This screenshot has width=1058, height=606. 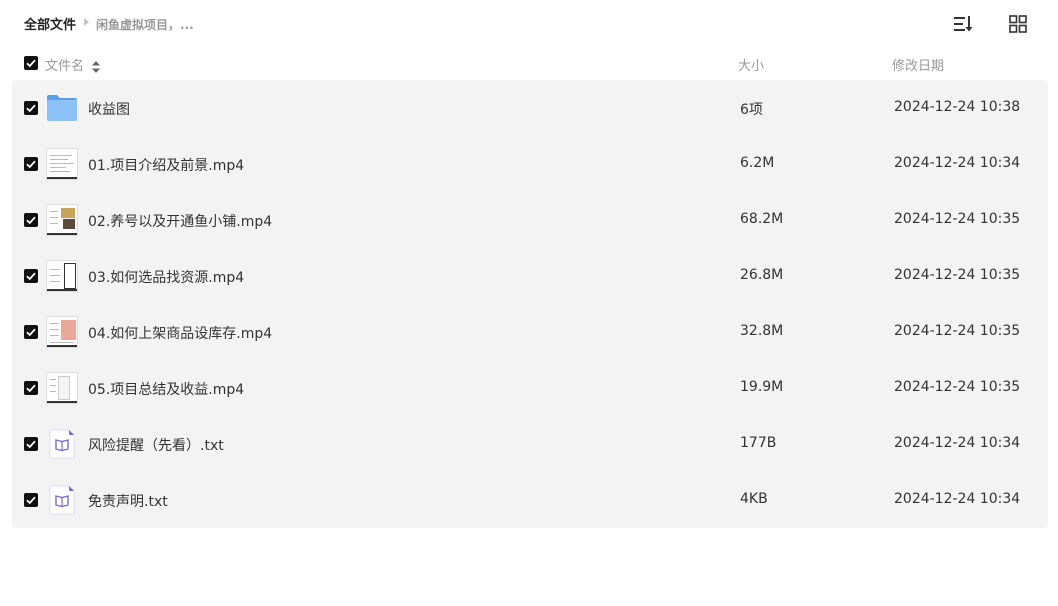 What do you see at coordinates (530, 388) in the screenshot?
I see `file-row: 05.项目总结及收益.mp4 19.9M 2024-12-24 10:35` at bounding box center [530, 388].